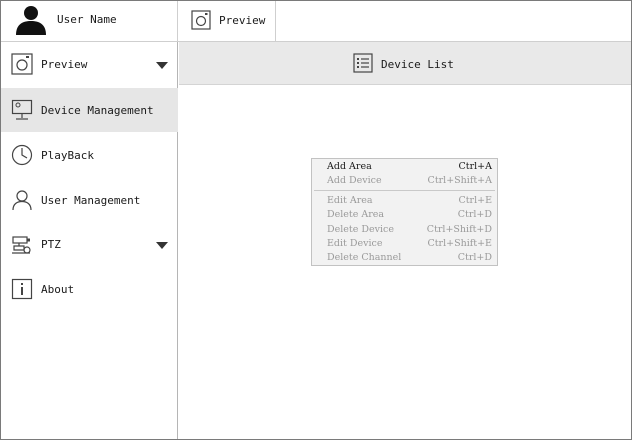 The height and width of the screenshot is (440, 632). I want to click on user-avatar-icon, so click(31, 20).